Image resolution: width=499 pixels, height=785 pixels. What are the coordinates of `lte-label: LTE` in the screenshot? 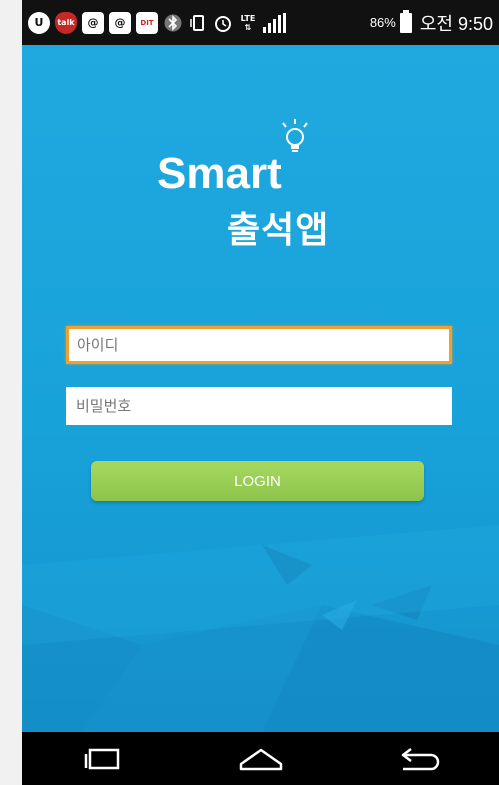 It's located at (248, 18).